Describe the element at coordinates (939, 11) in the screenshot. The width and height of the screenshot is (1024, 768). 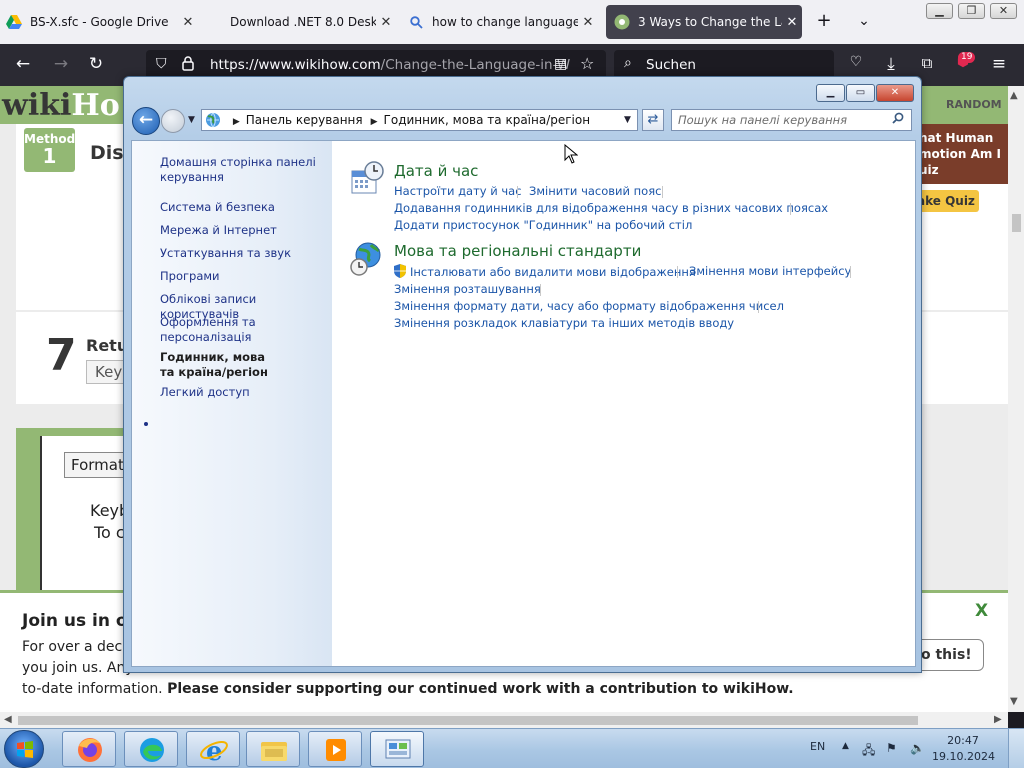
I see `minimize-button: ▁` at that location.